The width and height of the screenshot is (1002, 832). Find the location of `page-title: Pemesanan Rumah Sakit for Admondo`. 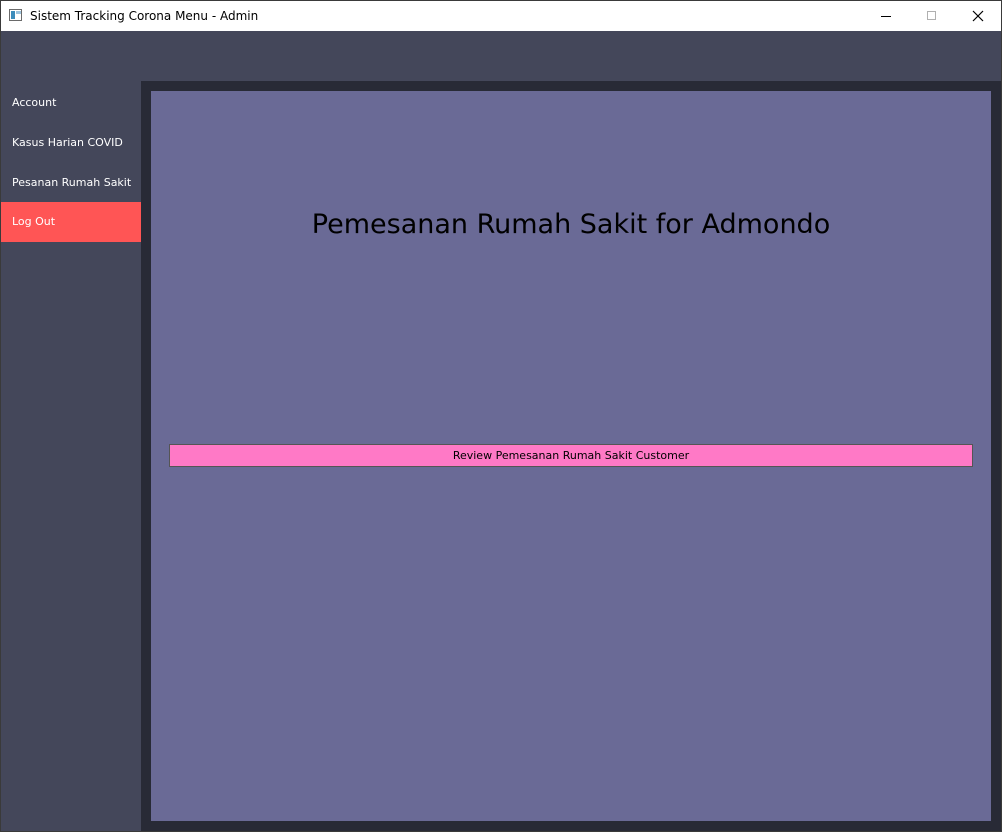

page-title: Pemesanan Rumah Sakit for Admondo is located at coordinates (571, 224).